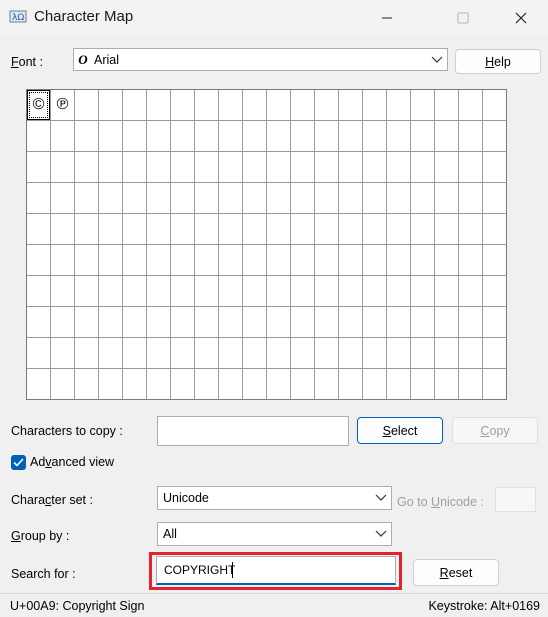 The image size is (548, 617). I want to click on select-button-access-key: S, so click(386, 430).